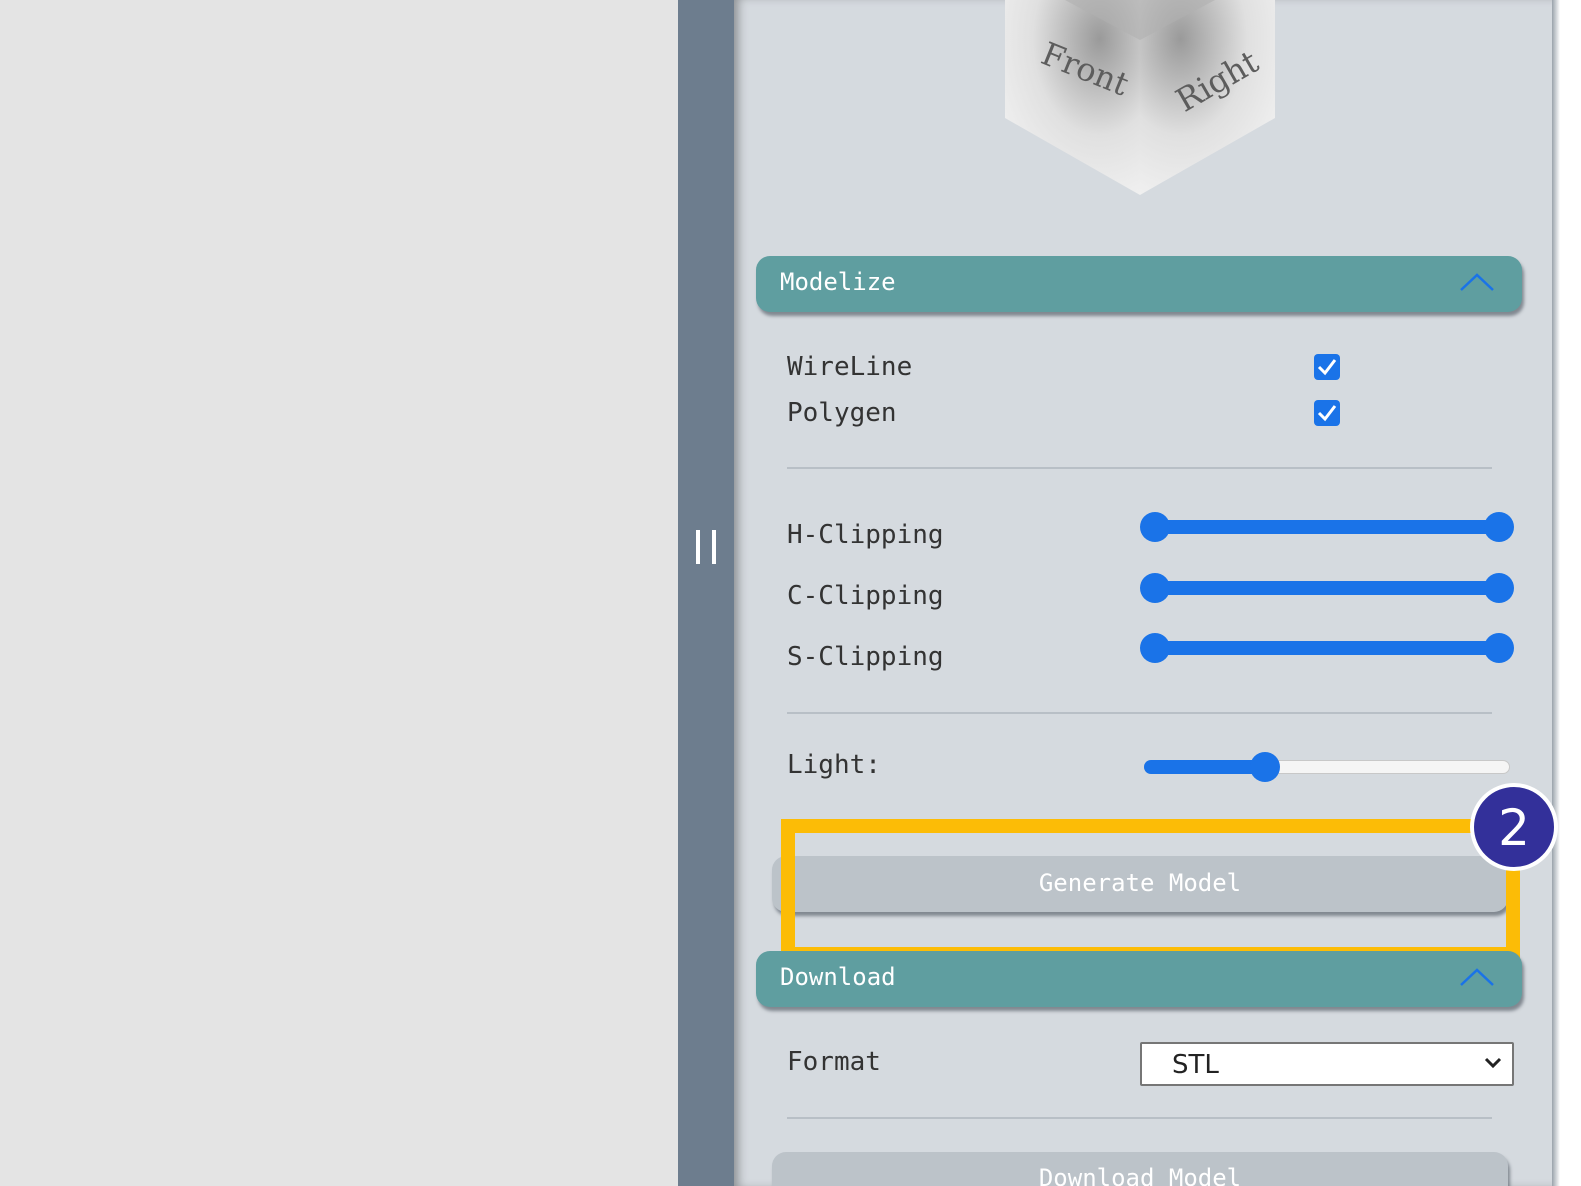 Image resolution: width=1581 pixels, height=1186 pixels. Describe the element at coordinates (834, 1062) in the screenshot. I see `format-label: Format` at that location.